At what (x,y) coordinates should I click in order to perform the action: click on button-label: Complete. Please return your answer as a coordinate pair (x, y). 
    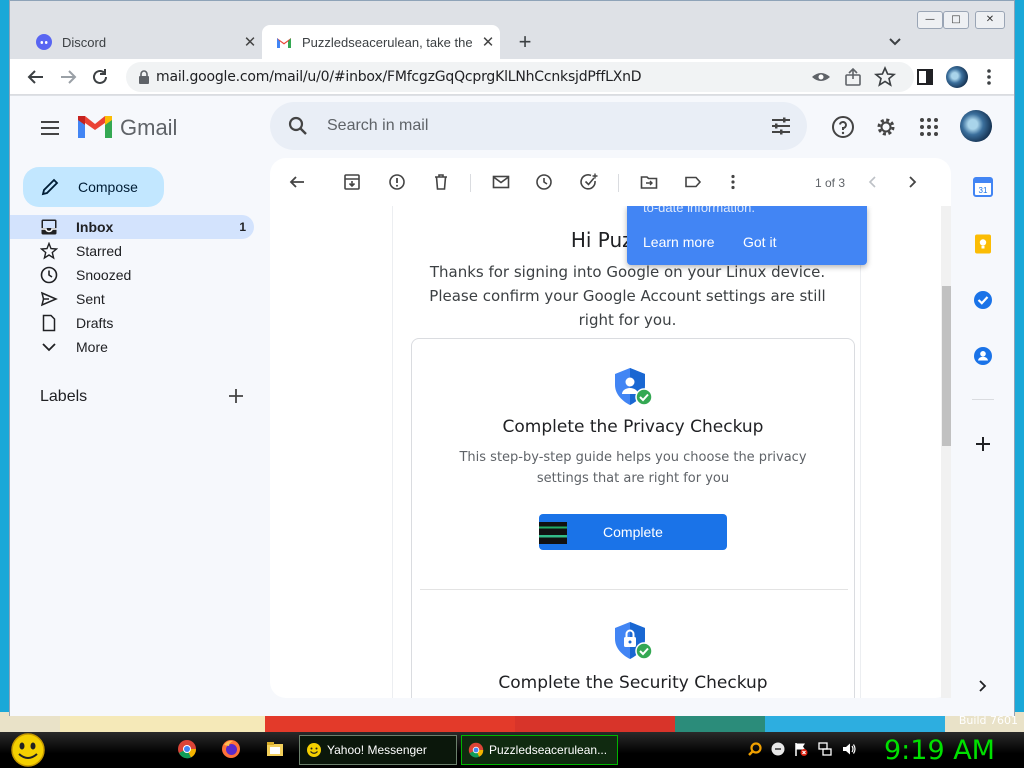
    Looking at the image, I should click on (633, 532).